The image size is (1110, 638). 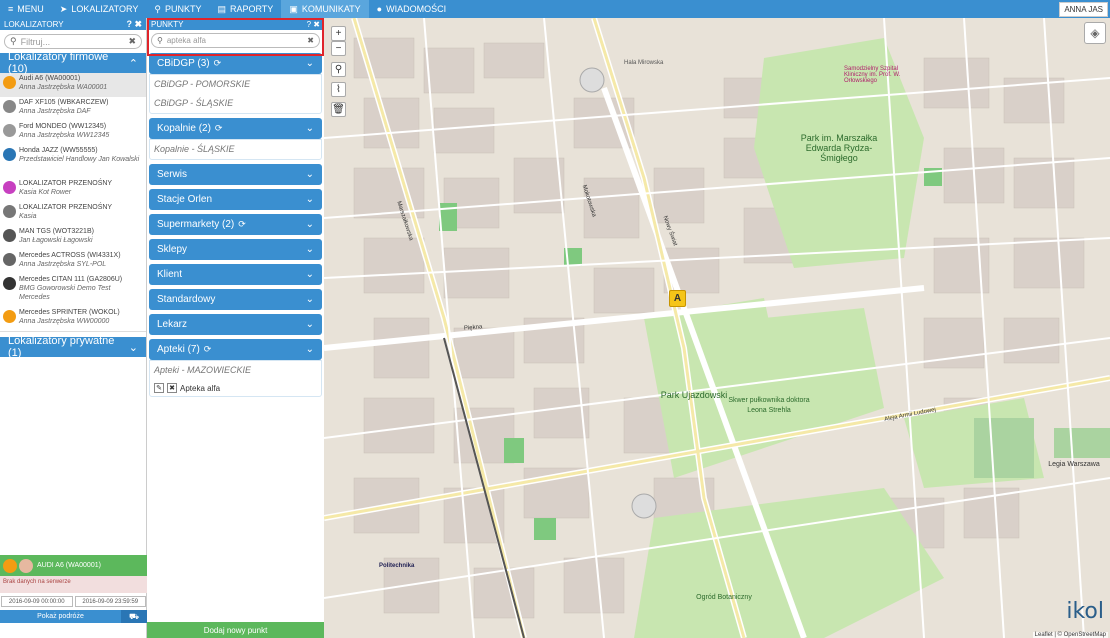 What do you see at coordinates (313, 24) in the screenshot?
I see `points-panel-controls: ? ✖` at bounding box center [313, 24].